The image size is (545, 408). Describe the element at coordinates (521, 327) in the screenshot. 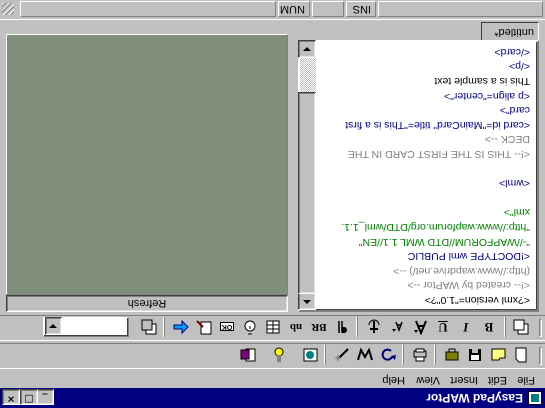

I see `frame-icon` at that location.